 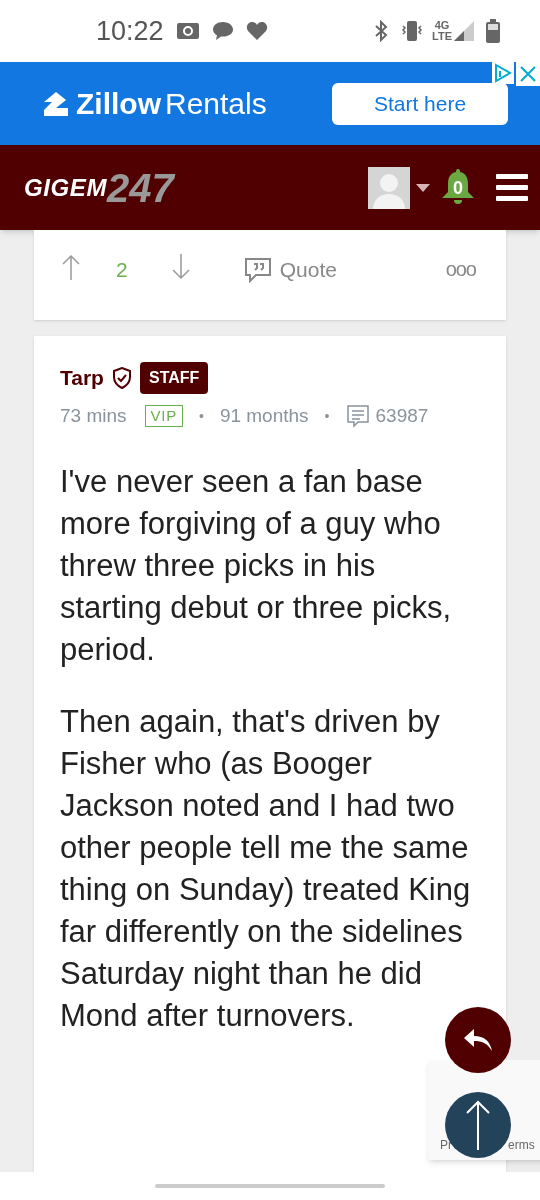 I want to click on menu-icon, so click(x=512, y=187).